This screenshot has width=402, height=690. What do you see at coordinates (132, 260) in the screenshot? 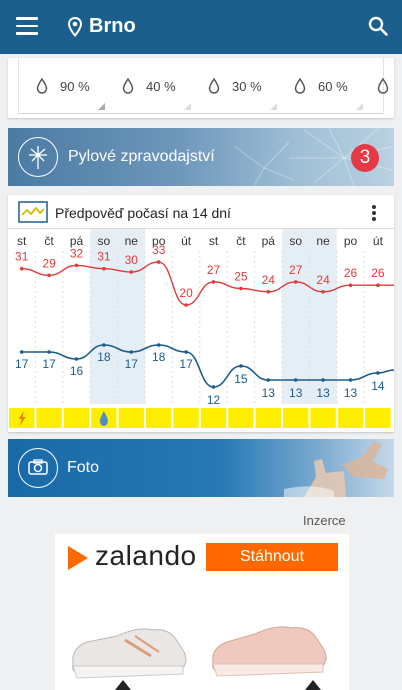
I see `high-temp-label: 30` at bounding box center [132, 260].